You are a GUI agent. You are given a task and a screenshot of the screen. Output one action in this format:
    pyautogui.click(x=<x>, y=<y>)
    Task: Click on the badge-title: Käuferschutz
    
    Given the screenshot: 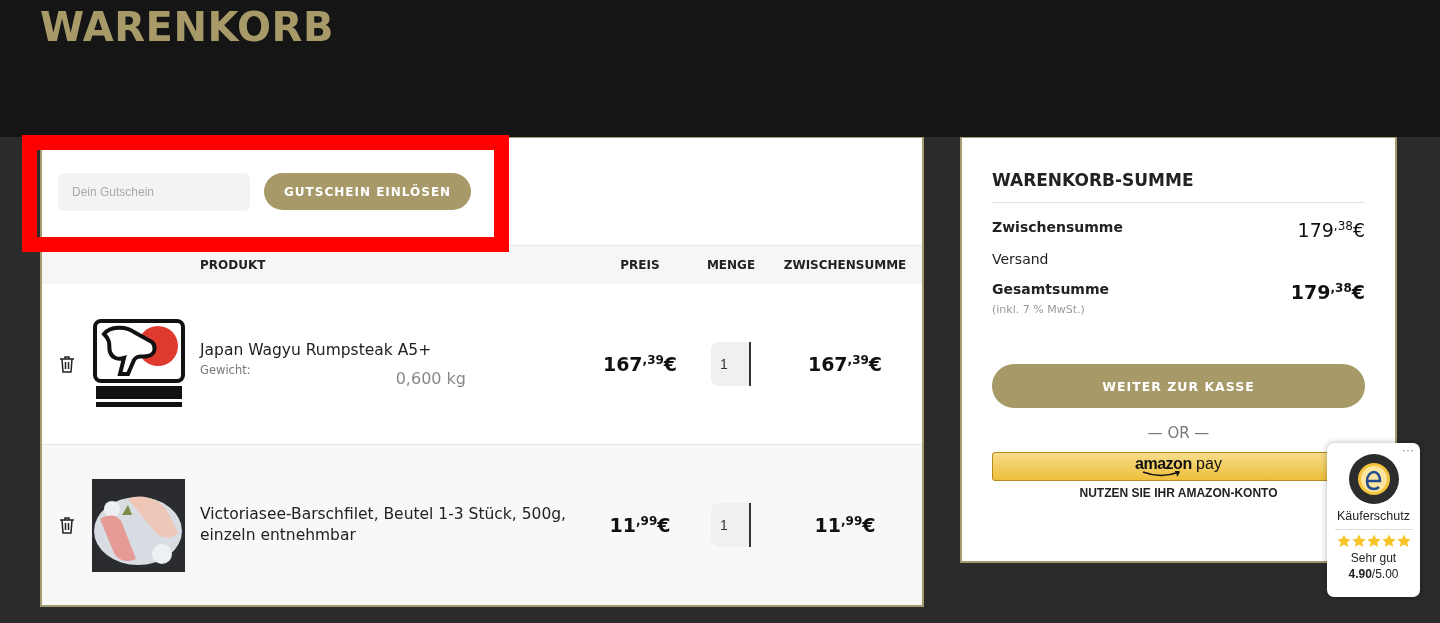 What is the action you would take?
    pyautogui.click(x=1373, y=519)
    